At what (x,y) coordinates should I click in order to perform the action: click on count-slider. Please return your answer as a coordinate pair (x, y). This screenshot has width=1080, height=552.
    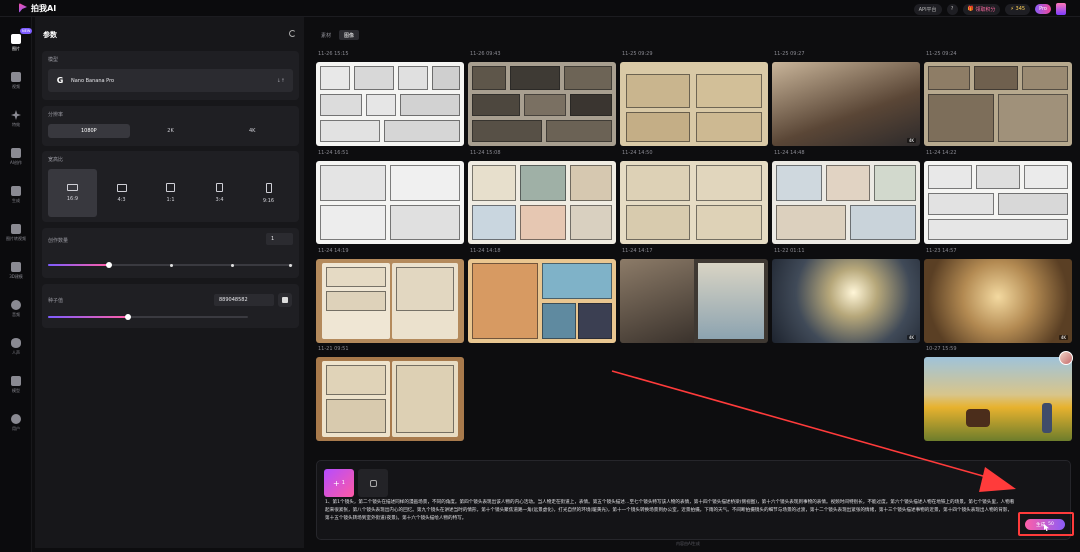
    Looking at the image, I should click on (170, 265).